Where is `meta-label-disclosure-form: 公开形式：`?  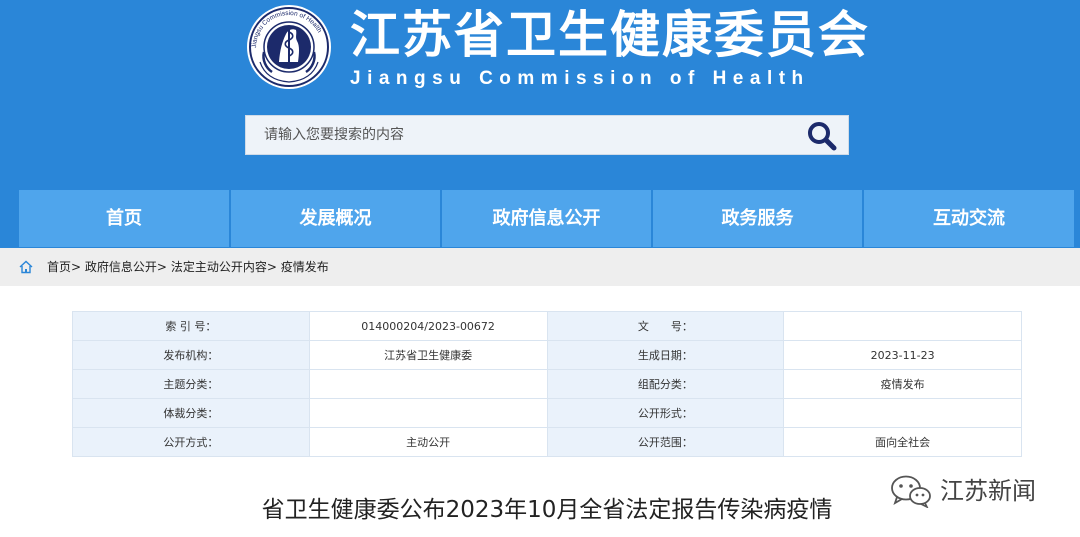 meta-label-disclosure-form: 公开形式： is located at coordinates (665, 413).